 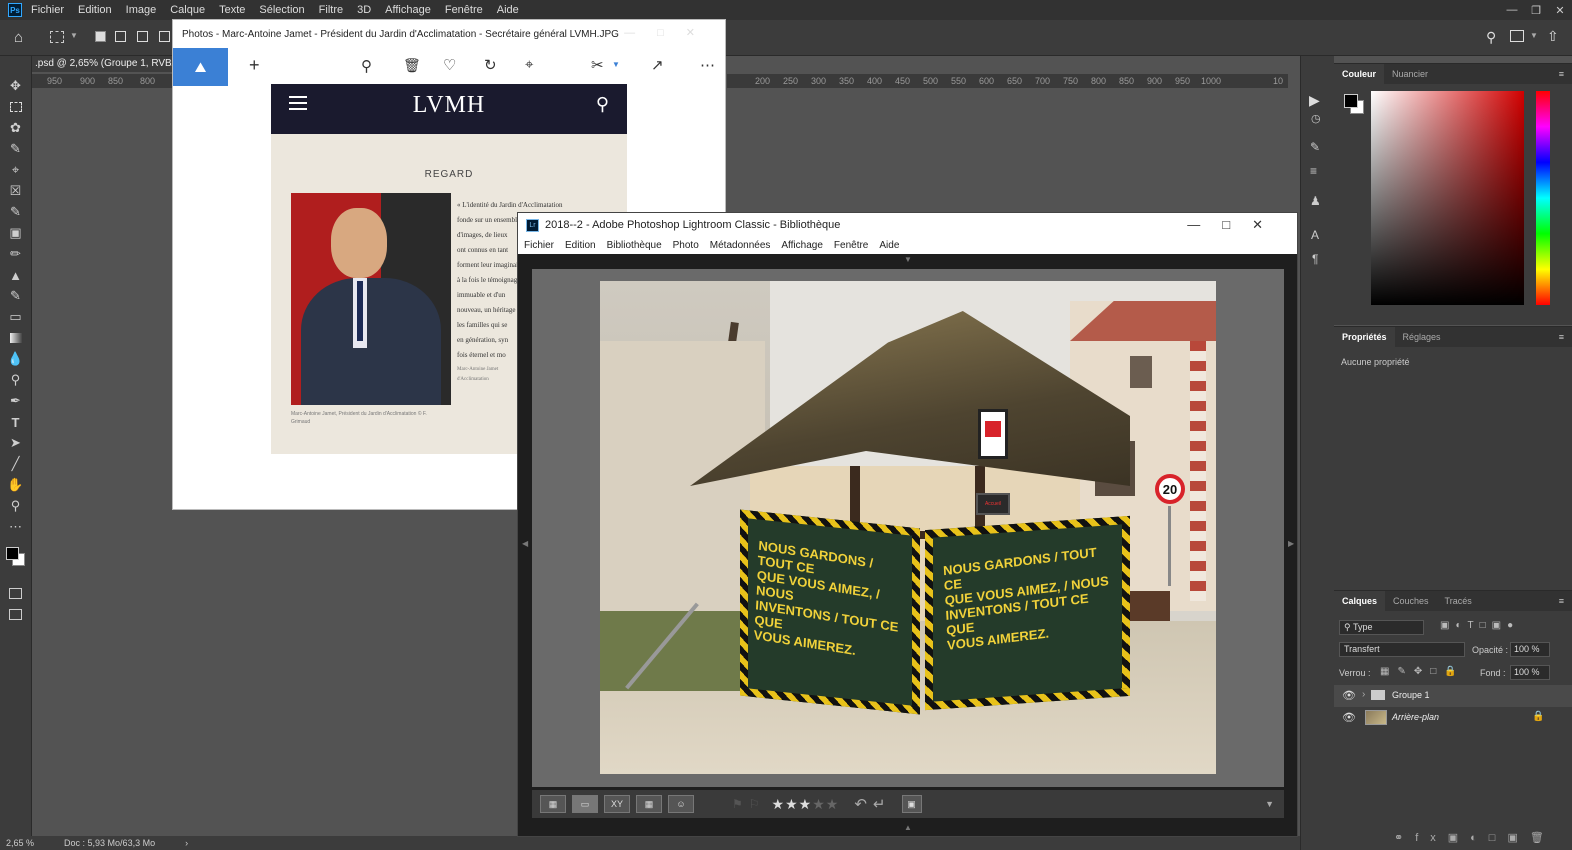 I want to click on type-tool-icon: T, so click(x=16, y=422).